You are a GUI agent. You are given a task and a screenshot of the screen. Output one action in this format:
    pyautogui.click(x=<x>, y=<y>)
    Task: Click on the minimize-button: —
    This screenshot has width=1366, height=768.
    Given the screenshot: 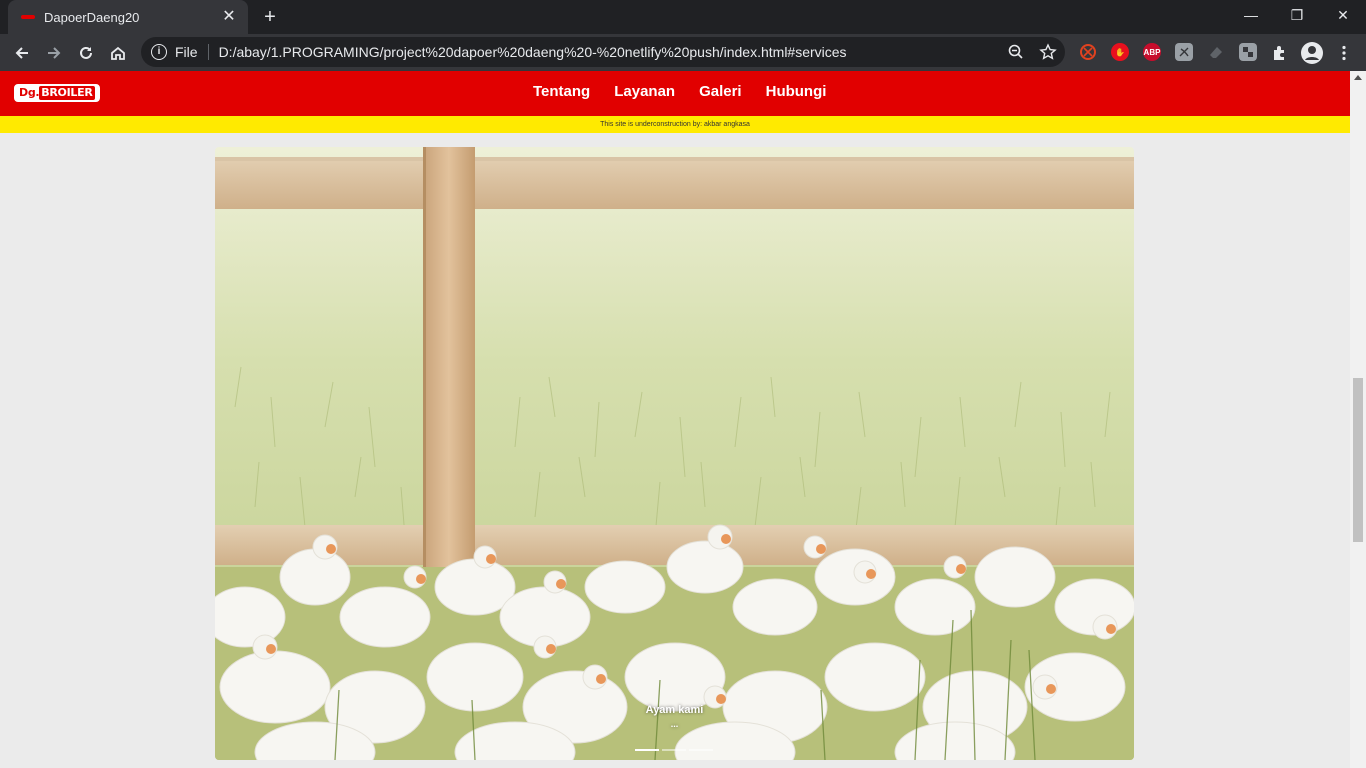 What is the action you would take?
    pyautogui.click(x=1251, y=15)
    